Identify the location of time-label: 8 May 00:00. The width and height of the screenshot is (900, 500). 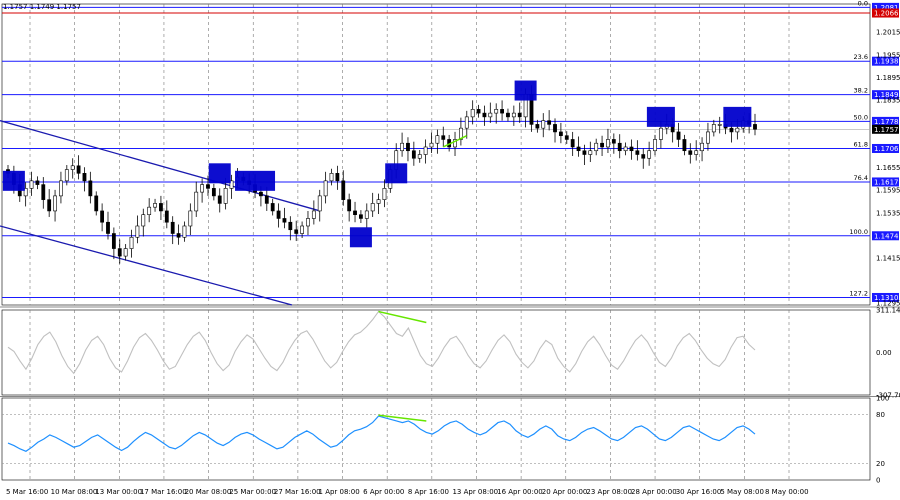
(787, 492).